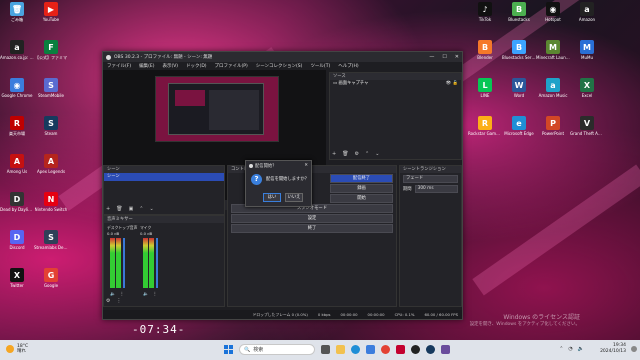  What do you see at coordinates (485, 50) in the screenshot?
I see `desktop-icon: B Blender` at bounding box center [485, 50].